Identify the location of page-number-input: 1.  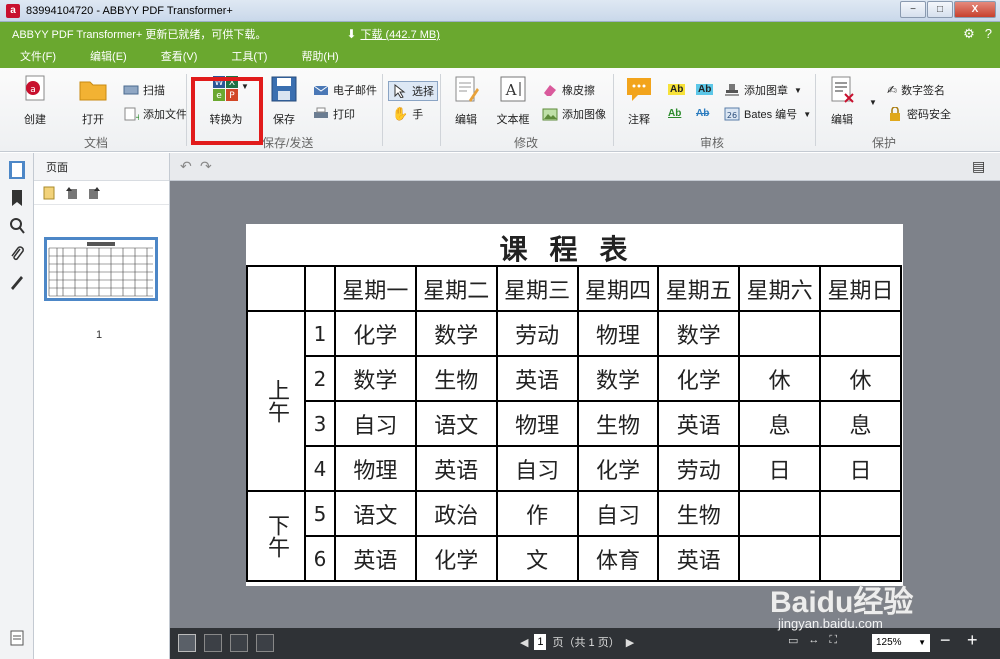
(540, 642).